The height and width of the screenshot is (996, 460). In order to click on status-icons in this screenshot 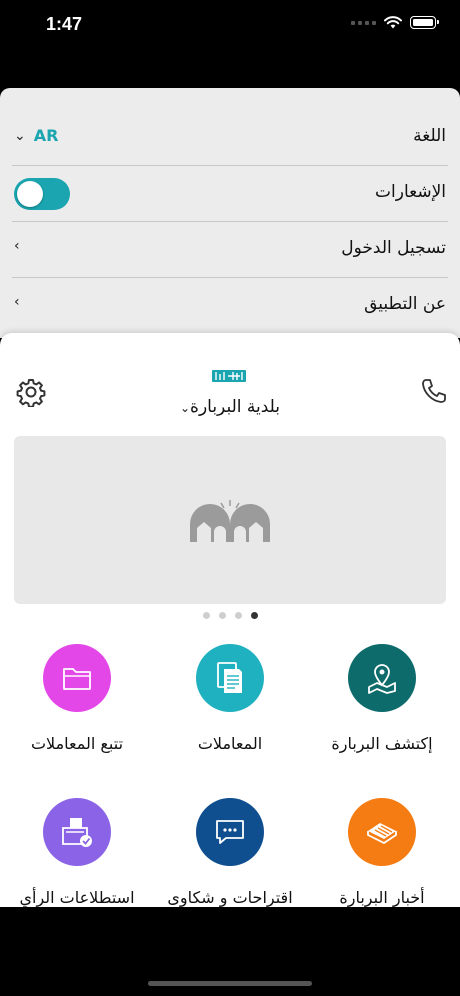, I will do `click(395, 22)`.